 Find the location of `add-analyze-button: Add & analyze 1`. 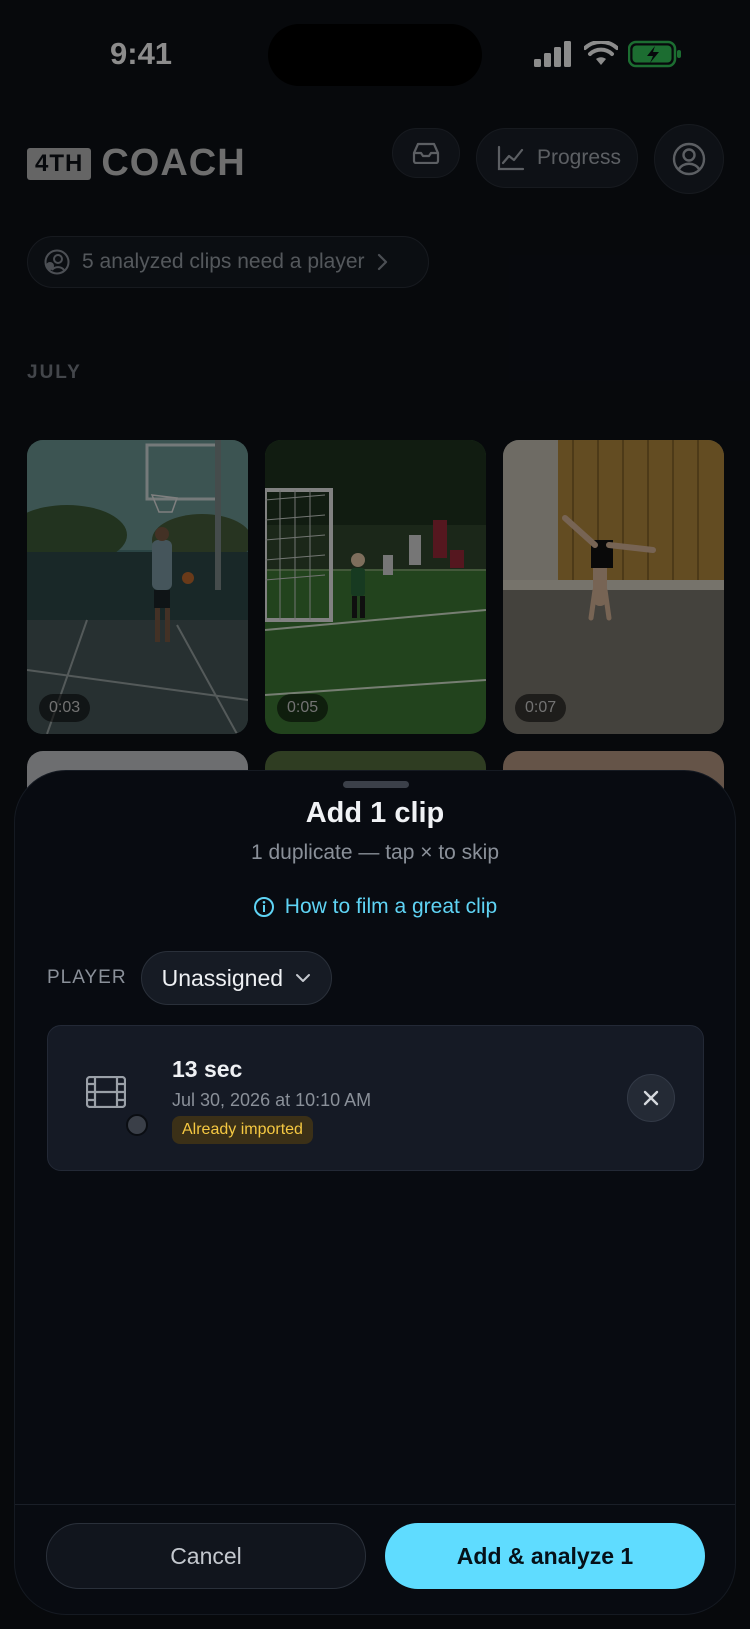

add-analyze-button: Add & analyze 1 is located at coordinates (545, 1556).